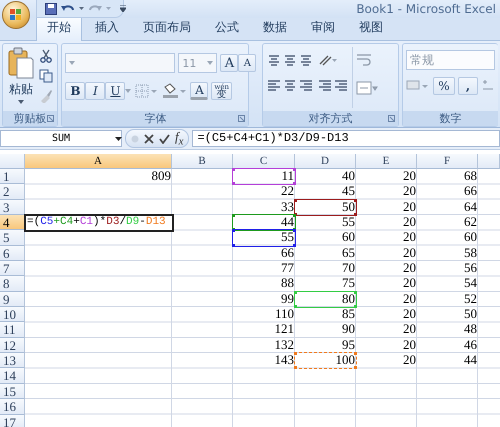  Describe the element at coordinates (12, 284) in the screenshot. I see `row-header: 8` at that location.